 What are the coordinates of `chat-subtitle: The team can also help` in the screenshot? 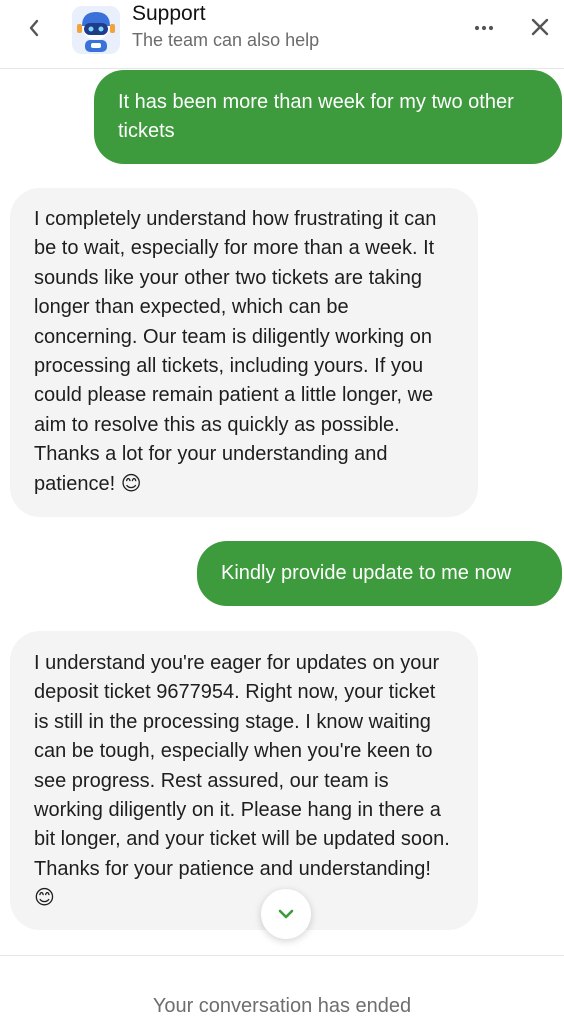 It's located at (226, 40).